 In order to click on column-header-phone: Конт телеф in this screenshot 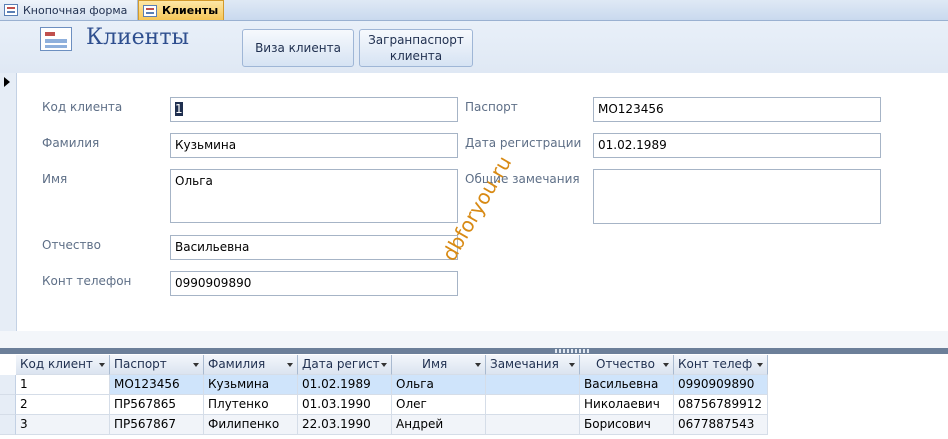, I will do `click(721, 365)`.